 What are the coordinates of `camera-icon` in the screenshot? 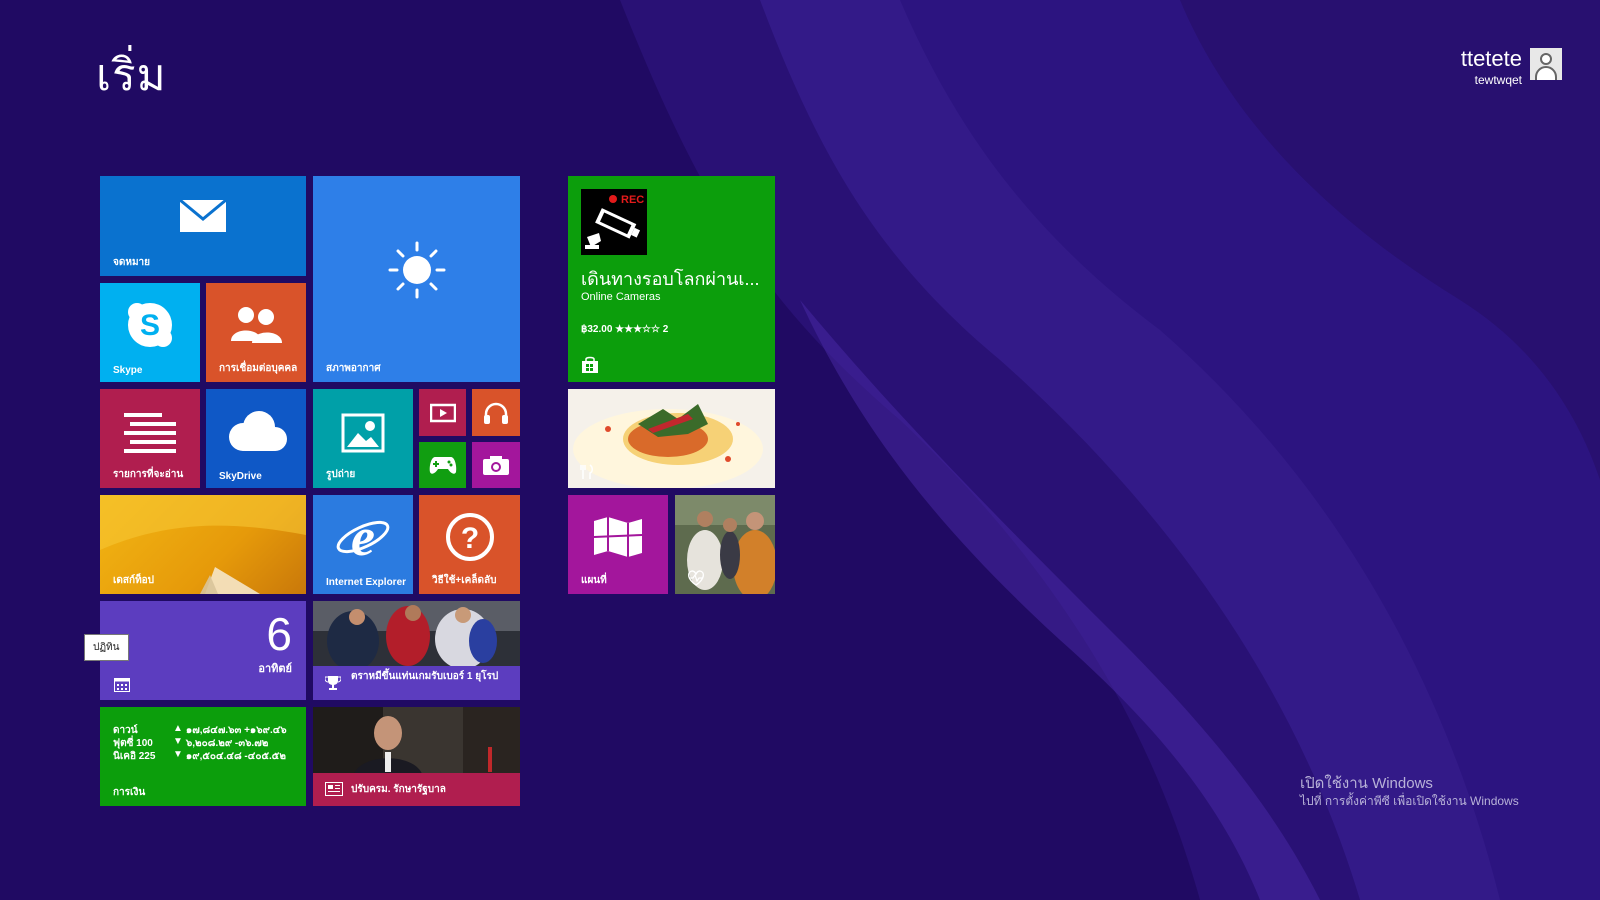 It's located at (496, 465).